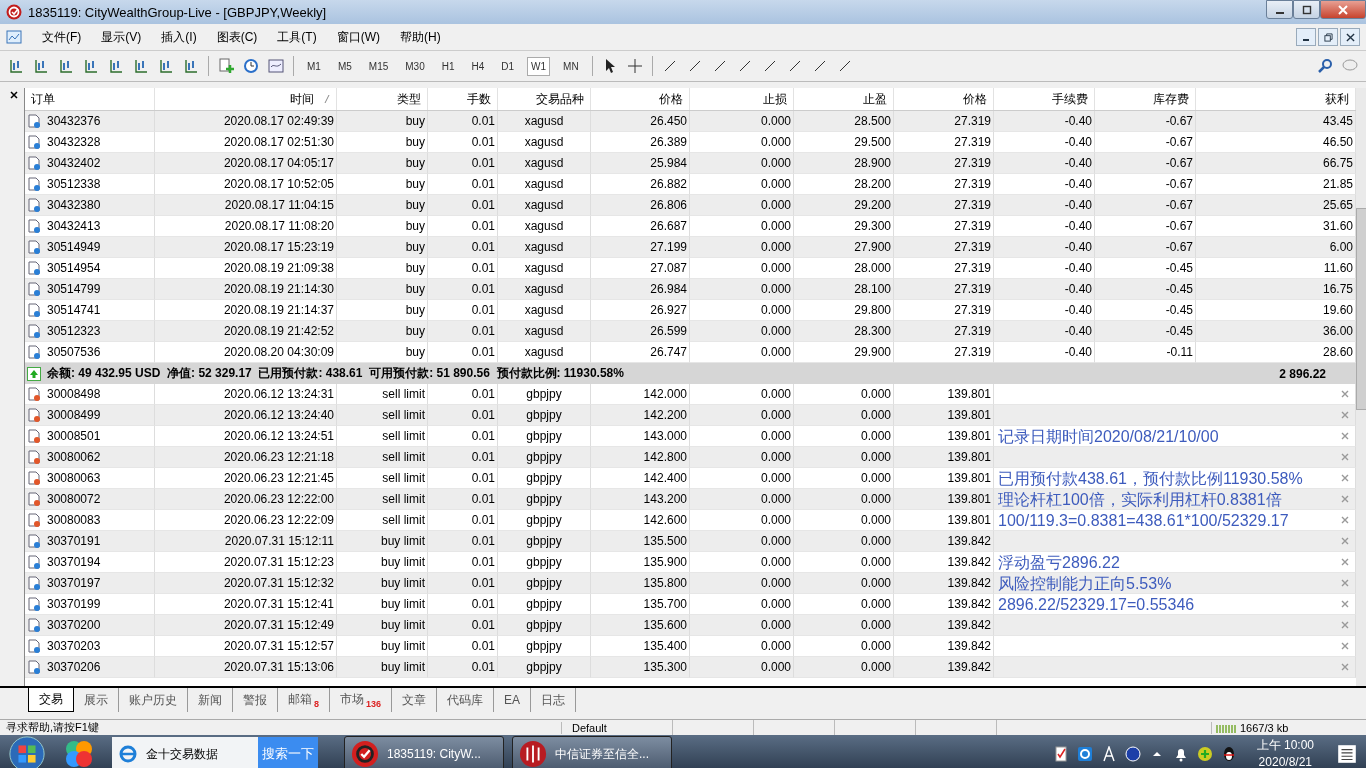  I want to click on timeframe-button: H1, so click(448, 66).